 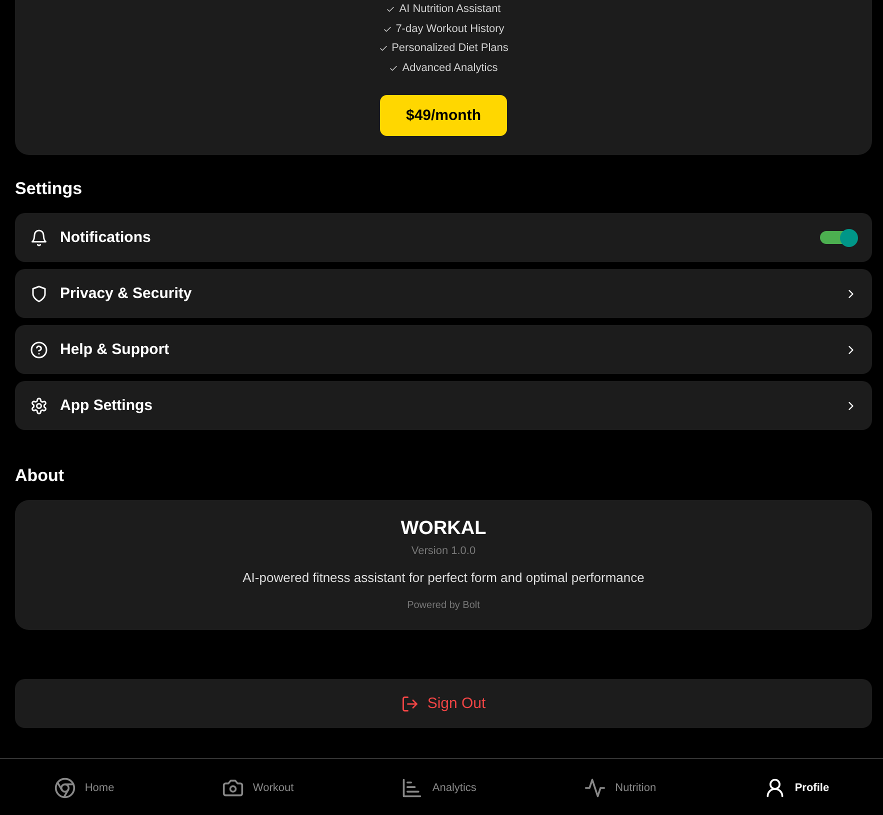 What do you see at coordinates (797, 787) in the screenshot?
I see `nav-tab: Profile` at bounding box center [797, 787].